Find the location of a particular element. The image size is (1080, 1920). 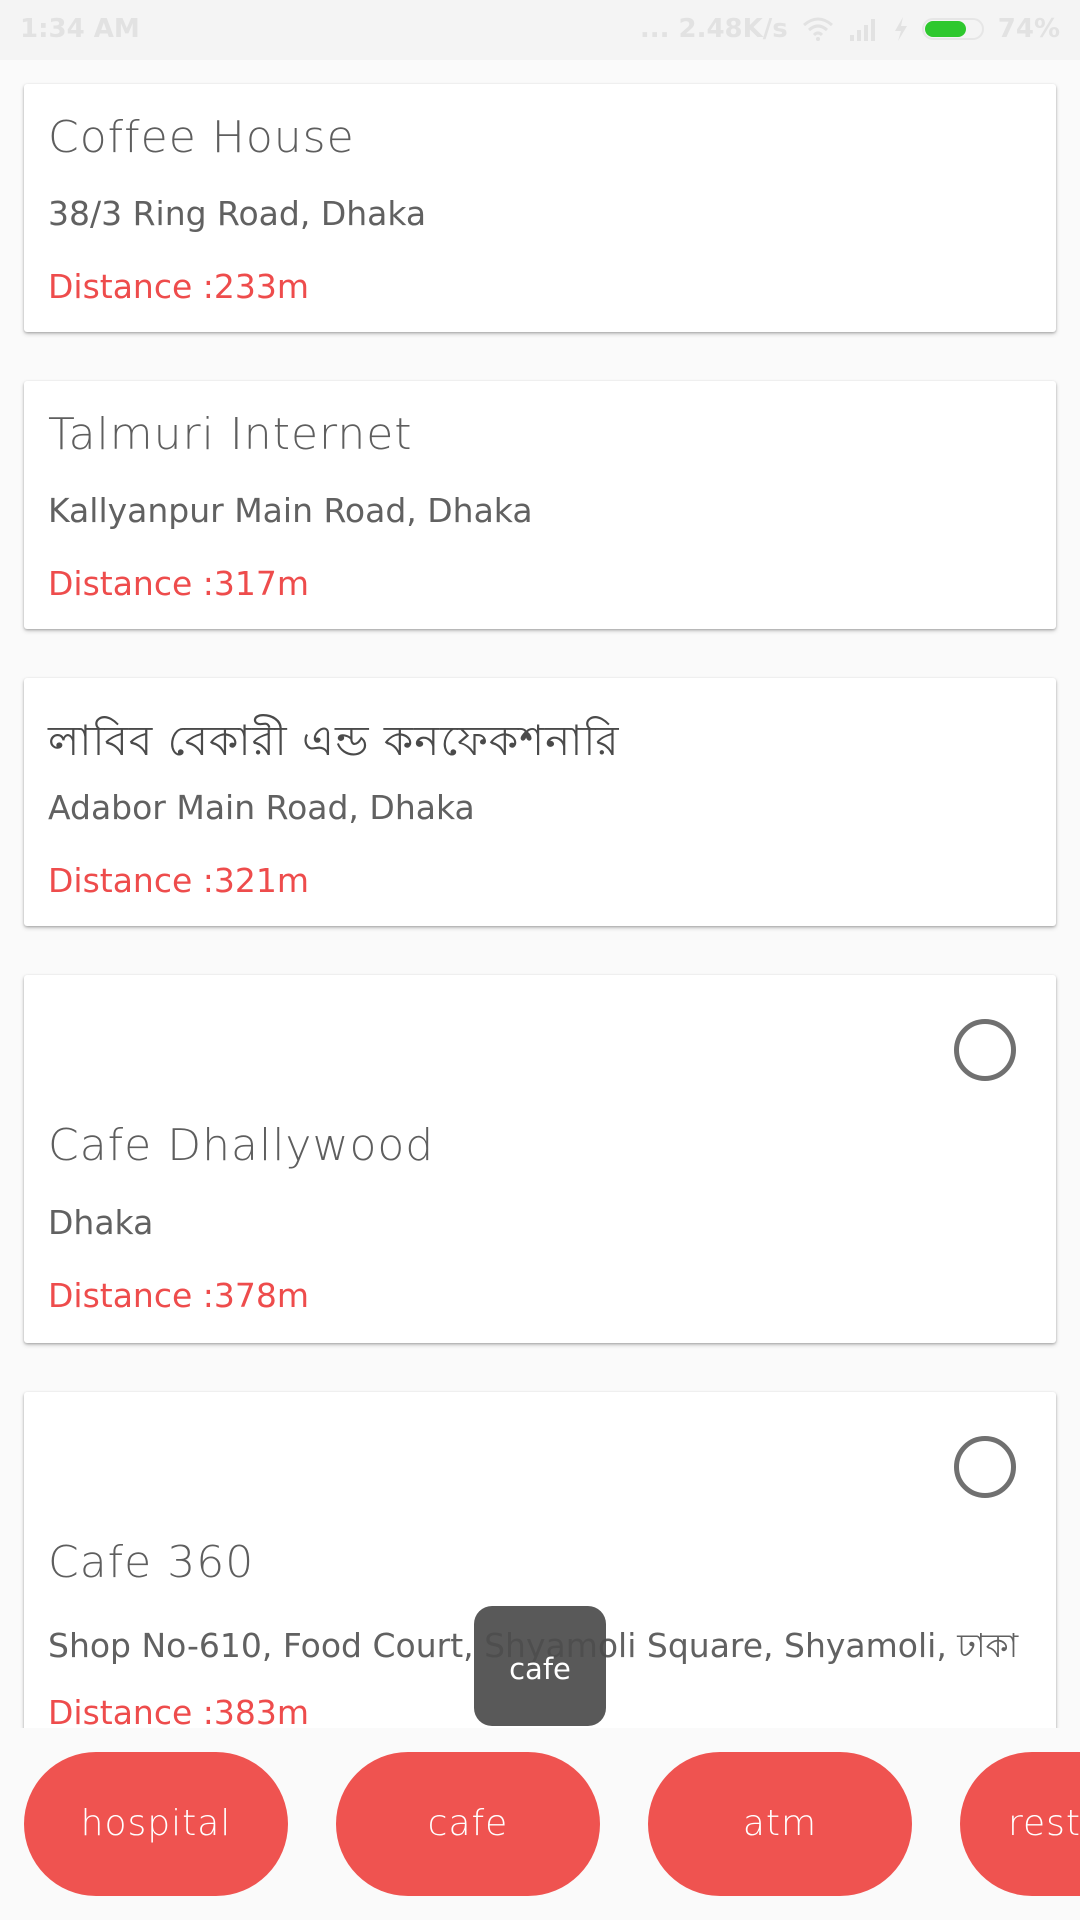

place-distance: Distance :378m is located at coordinates (179, 1295).